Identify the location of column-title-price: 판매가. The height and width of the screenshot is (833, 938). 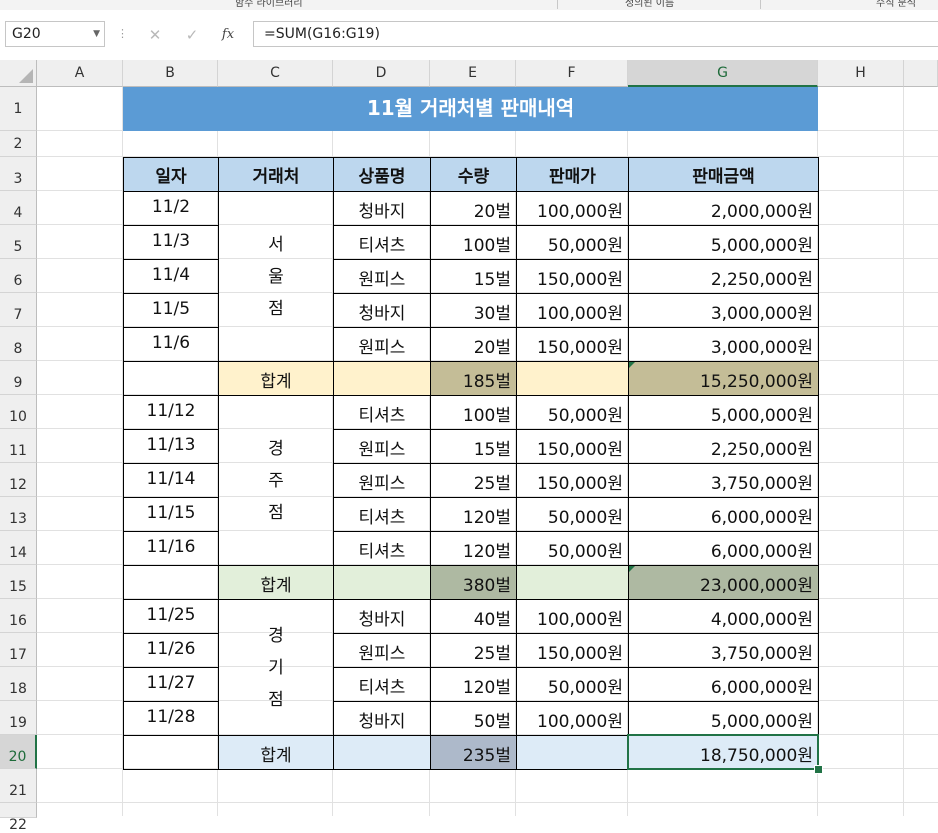
(572, 174).